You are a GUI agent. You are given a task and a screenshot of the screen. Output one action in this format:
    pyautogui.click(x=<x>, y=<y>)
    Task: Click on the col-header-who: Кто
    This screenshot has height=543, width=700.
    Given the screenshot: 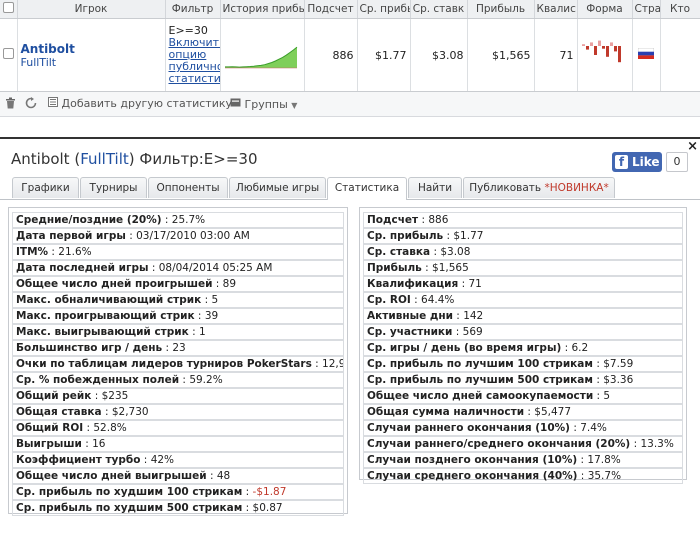 What is the action you would take?
    pyautogui.click(x=680, y=9)
    